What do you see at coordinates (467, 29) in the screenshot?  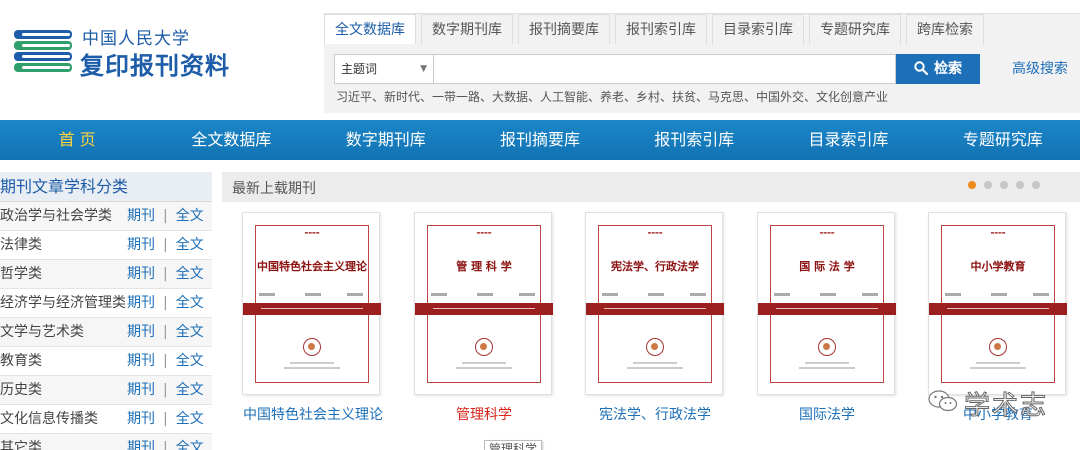 I see `tab-digital-periodicals: 数字期刊库` at bounding box center [467, 29].